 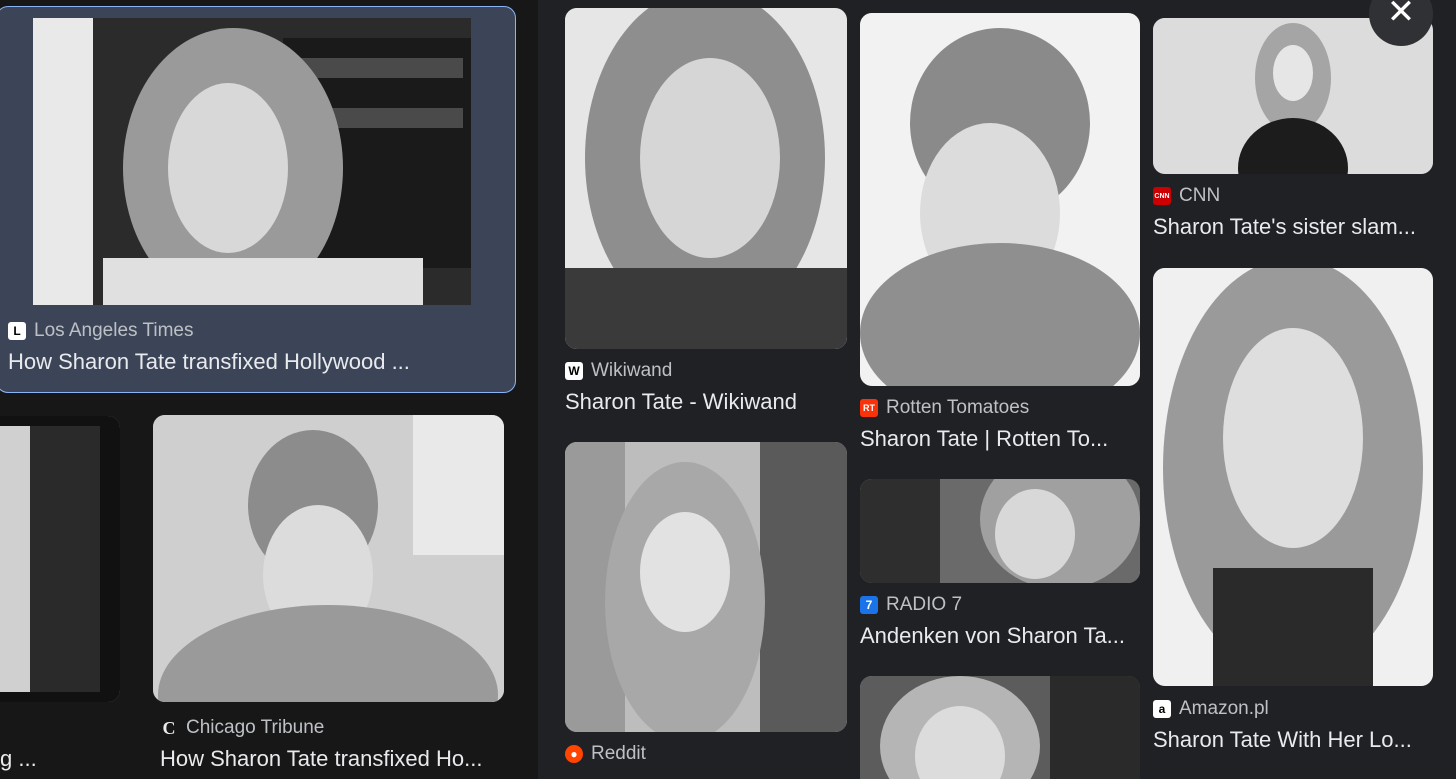 I want to click on close-icon: ✕, so click(x=1401, y=15).